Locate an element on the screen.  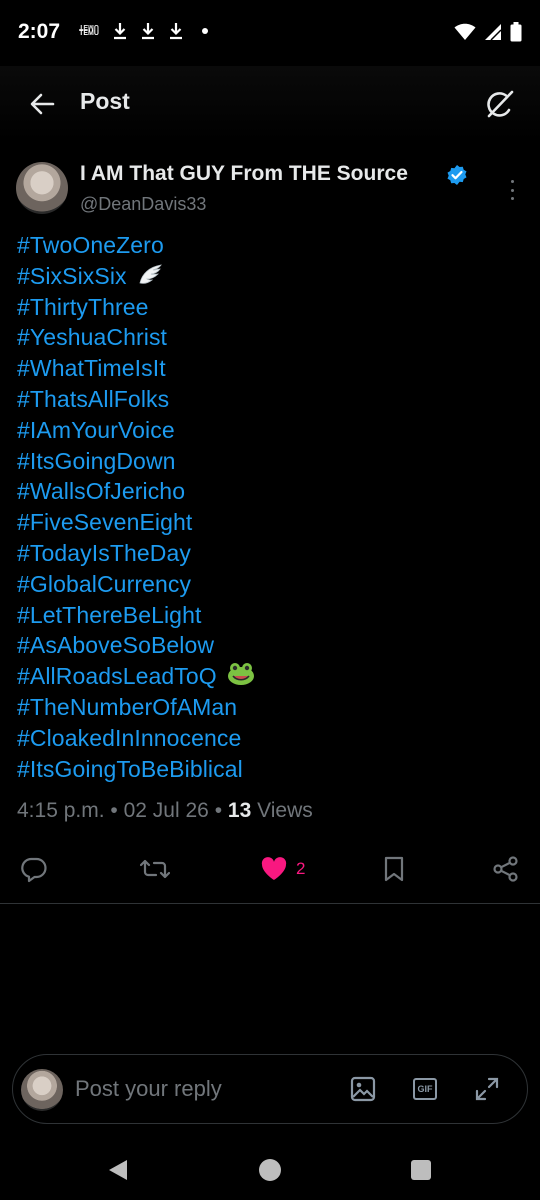
square-recents-icon is located at coordinates (421, 1170).